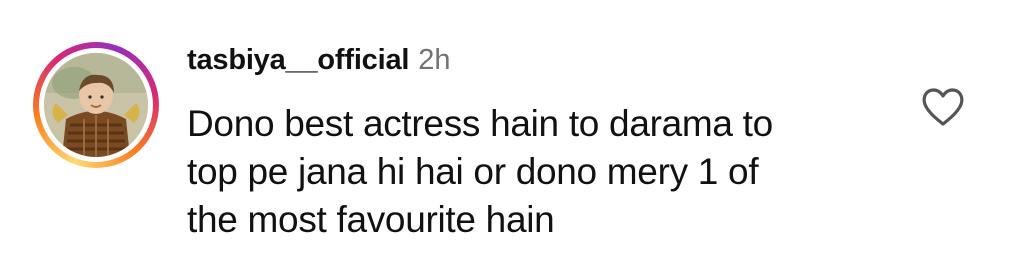 Image resolution: width=1024 pixels, height=256 pixels. What do you see at coordinates (371, 219) in the screenshot?
I see `comment-text-line: the most favourite hain` at bounding box center [371, 219].